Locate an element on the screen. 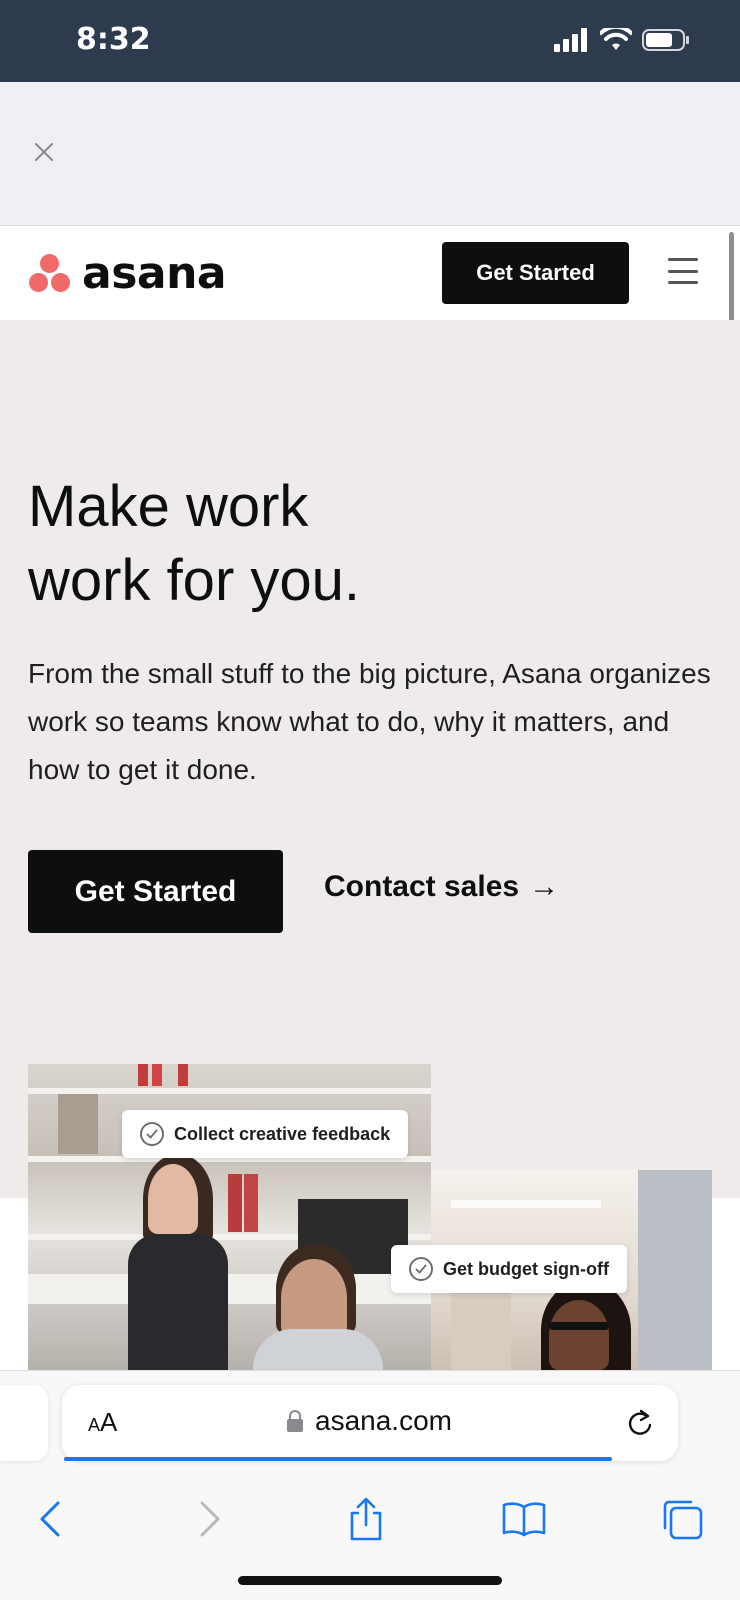 This screenshot has height=1600, width=740. back-icon is located at coordinates (50, 1519).